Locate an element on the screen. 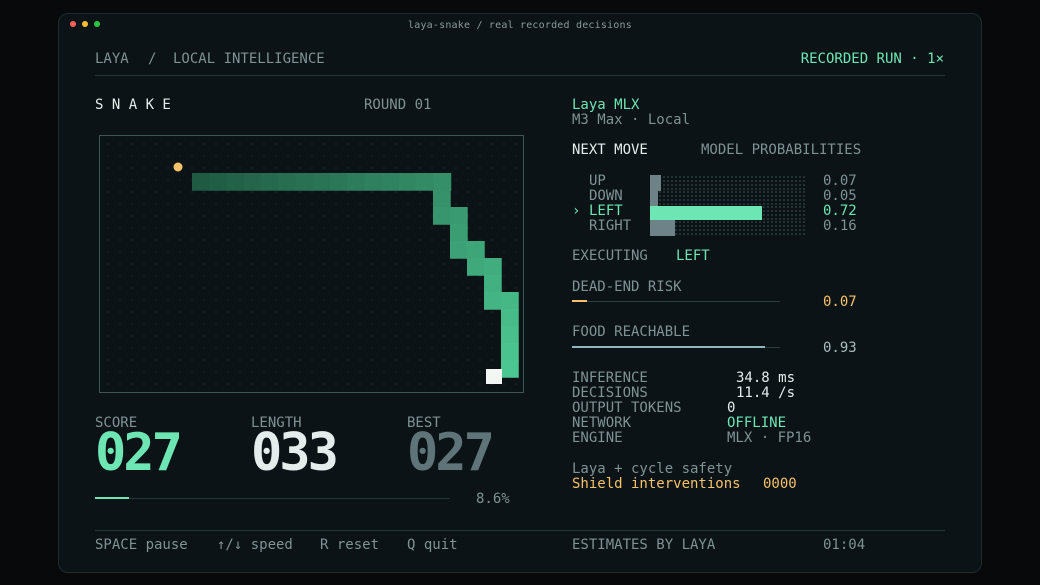 This screenshot has height=585, width=1040. move-bar-left is located at coordinates (706, 213).